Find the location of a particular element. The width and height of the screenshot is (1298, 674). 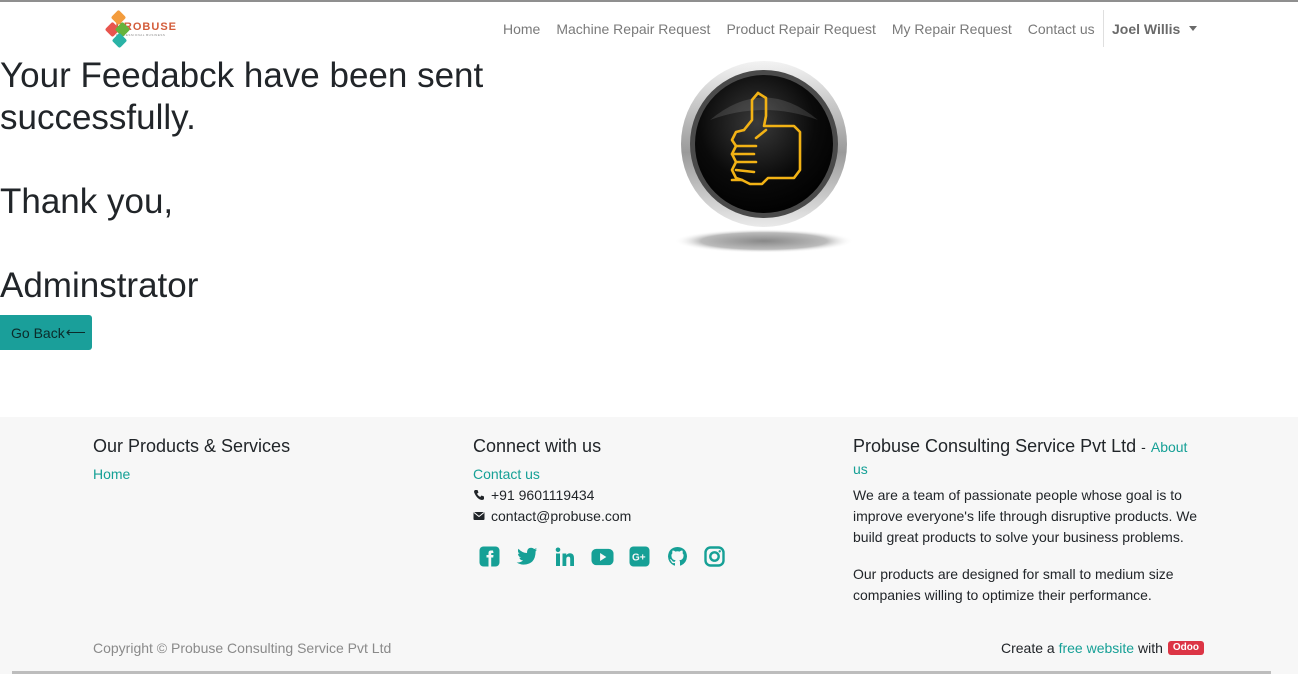

nav-product-repair-request: Product Repair Request is located at coordinates (800, 29).